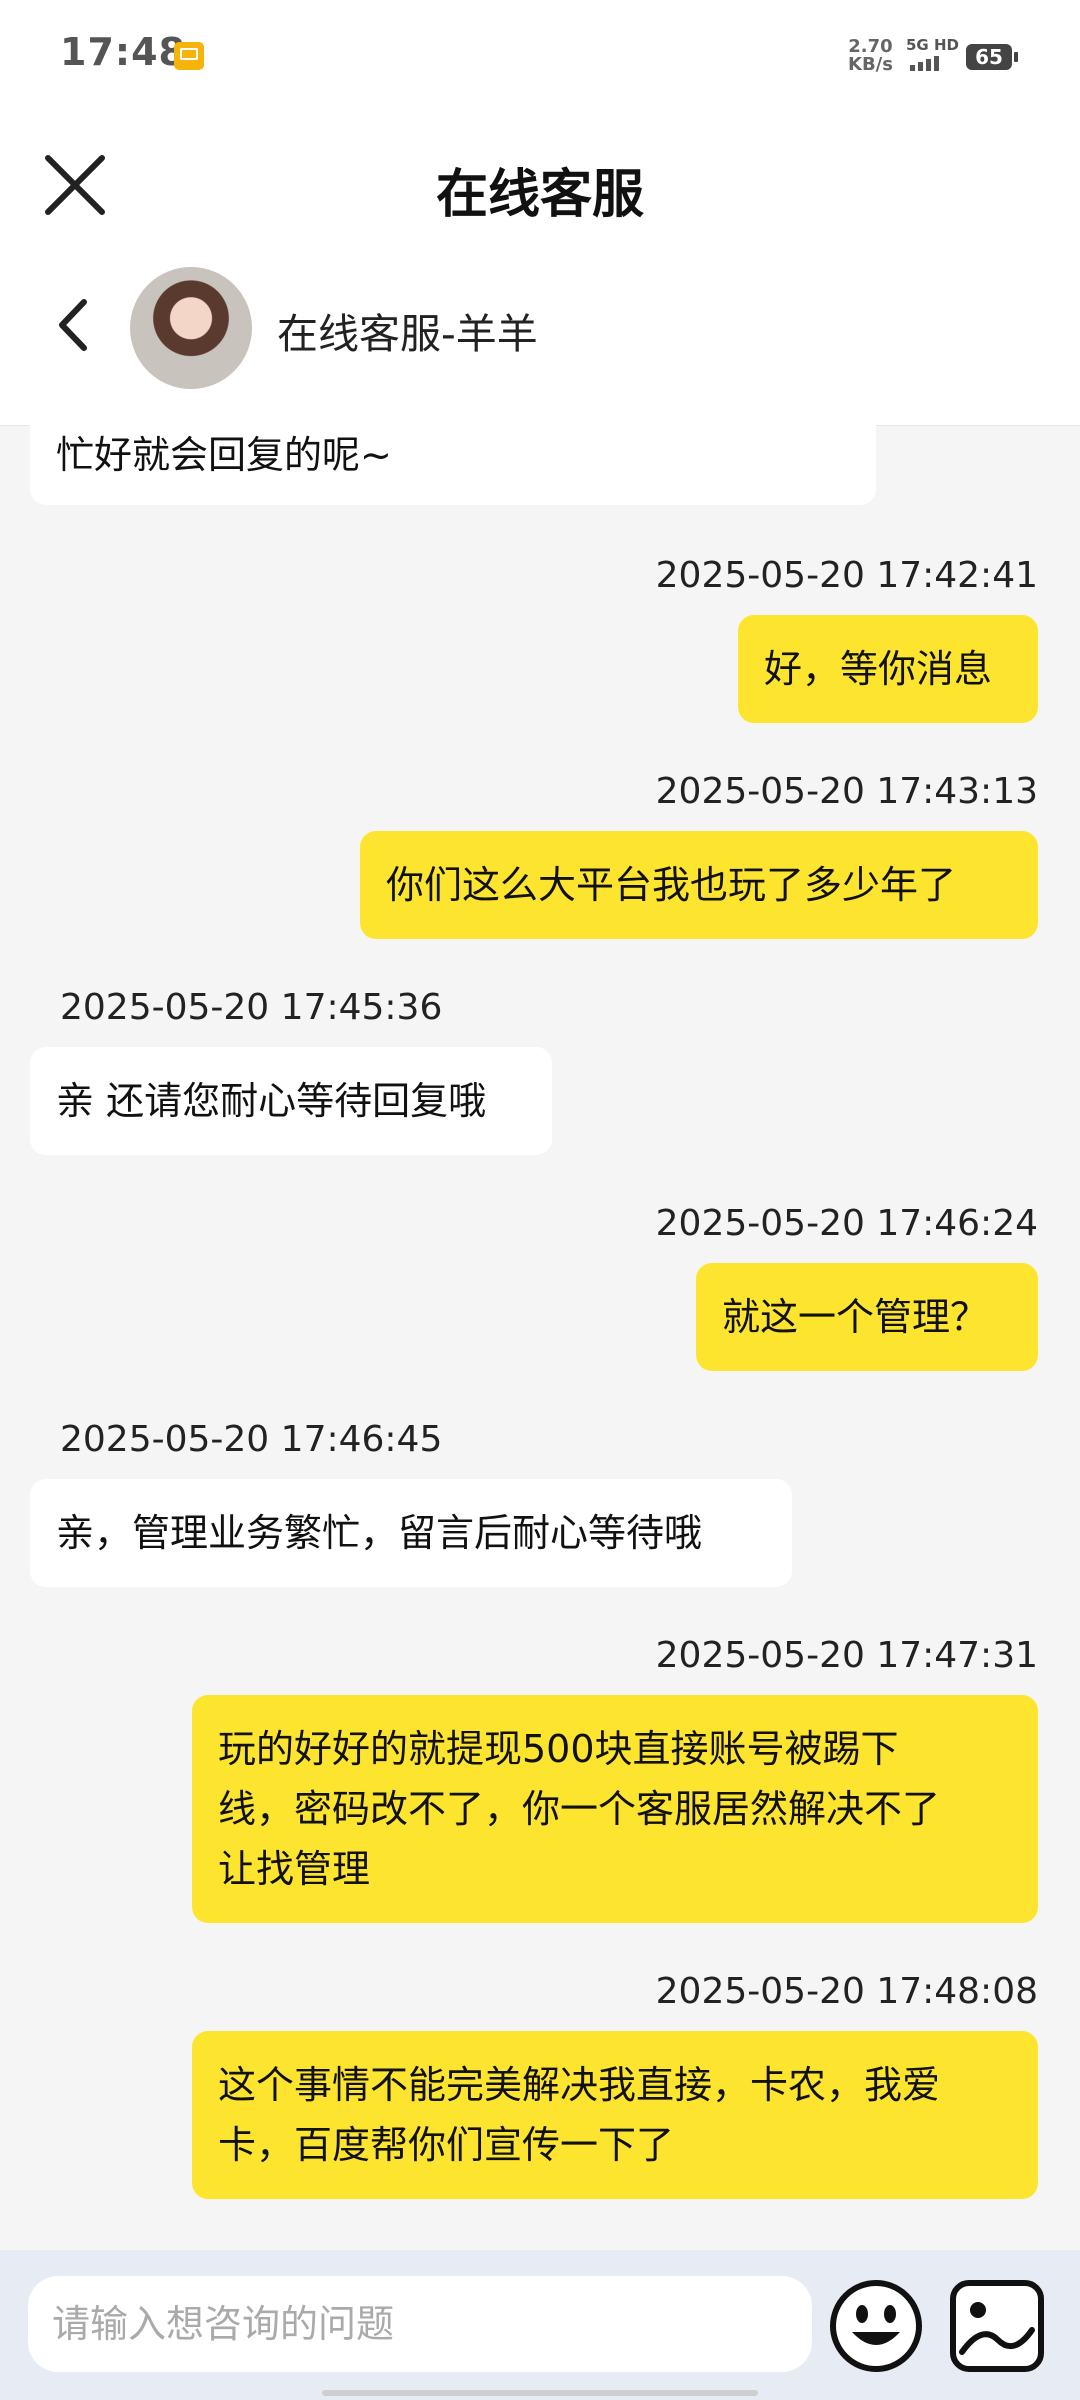 This screenshot has width=1080, height=2400. What do you see at coordinates (932, 45) in the screenshot?
I see `network-type: 5G HD` at bounding box center [932, 45].